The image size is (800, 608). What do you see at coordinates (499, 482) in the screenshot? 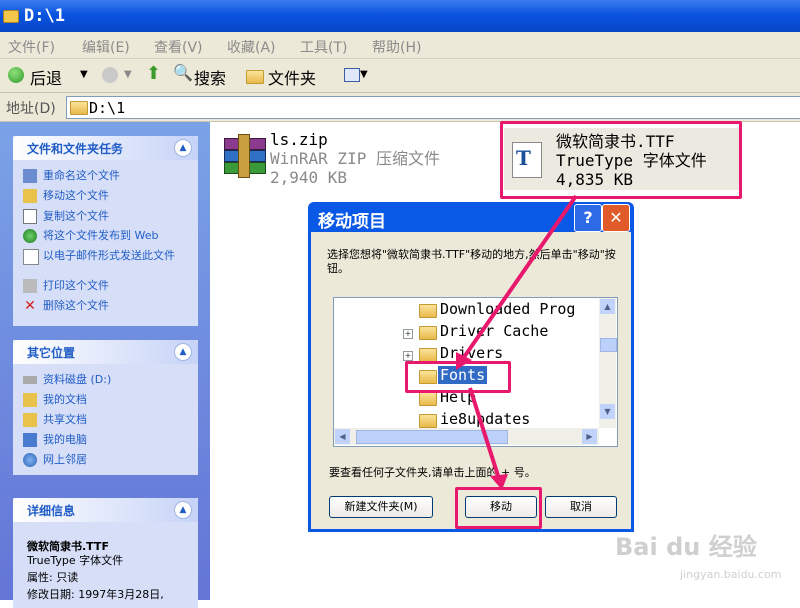
I see `arrowhead` at bounding box center [499, 482].